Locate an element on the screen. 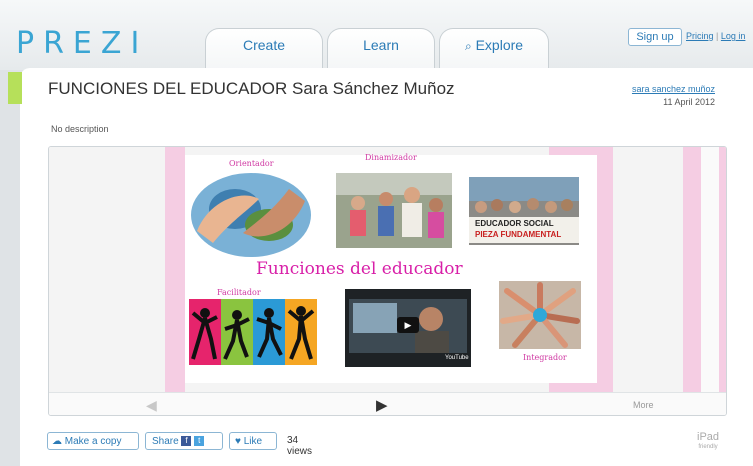 The height and width of the screenshot is (466, 753). make-copy-button: ☁ Make a copy is located at coordinates (93, 441).